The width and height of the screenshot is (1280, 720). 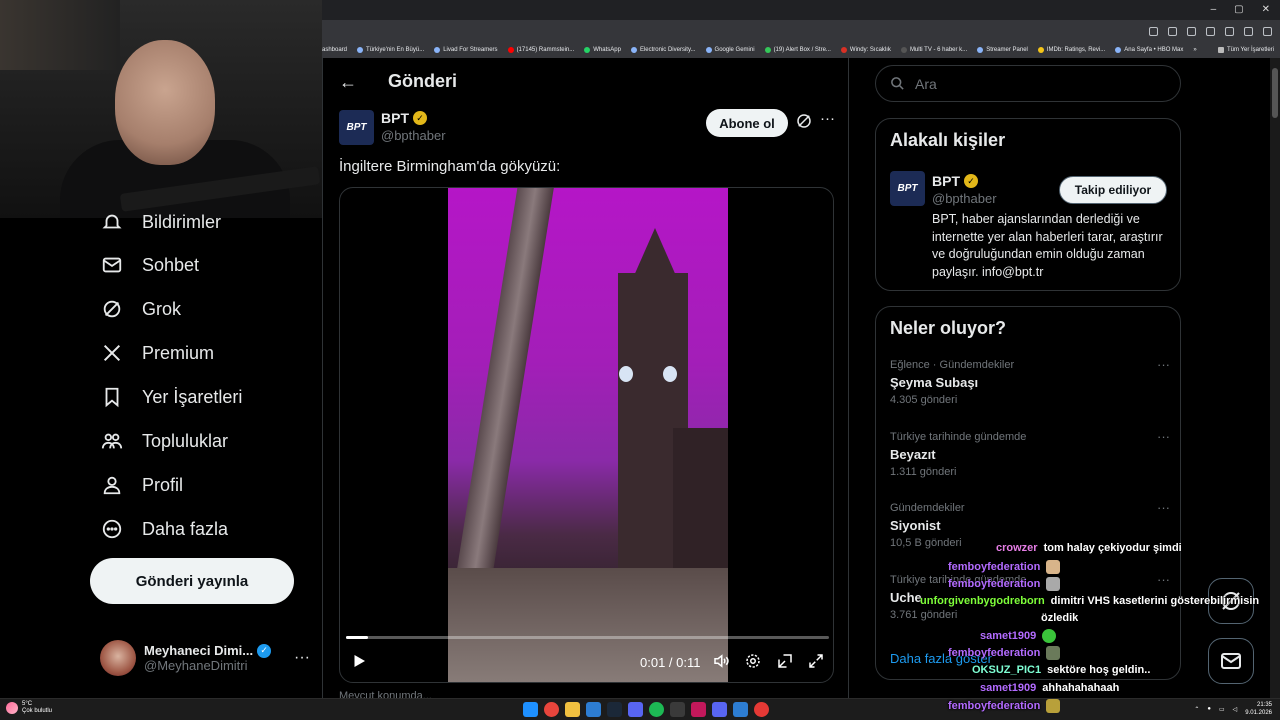 What do you see at coordinates (29, 708) in the screenshot?
I see `weather-widget: 5°C Çok bulutlu` at bounding box center [29, 708].